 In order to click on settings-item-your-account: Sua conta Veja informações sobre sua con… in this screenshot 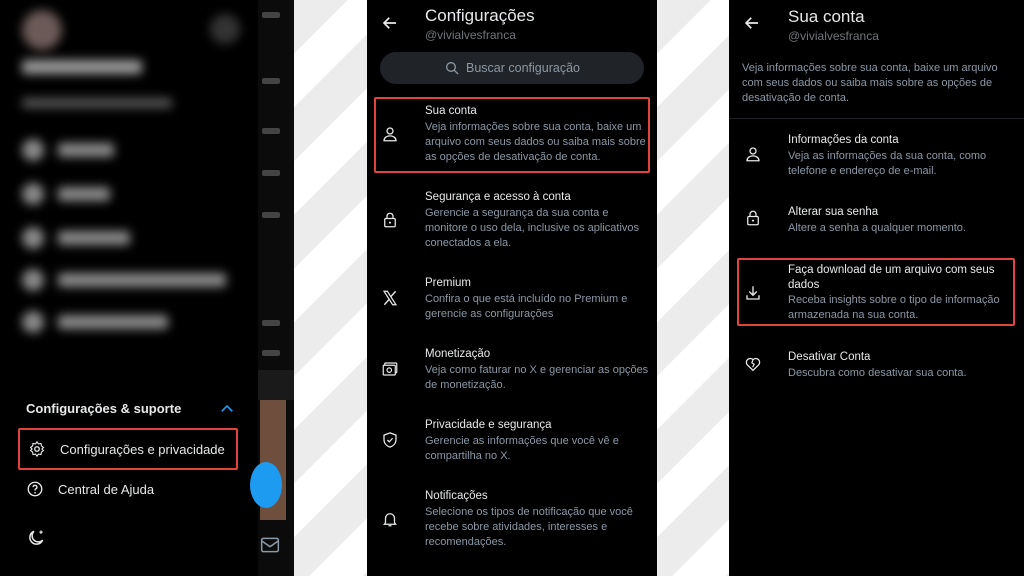, I will do `click(513, 136)`.